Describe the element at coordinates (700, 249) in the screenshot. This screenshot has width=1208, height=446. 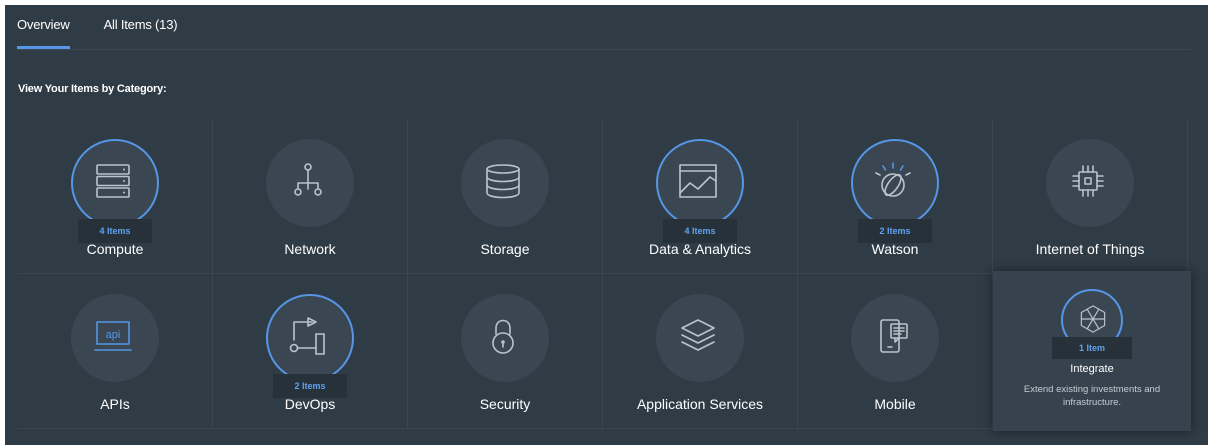
I see `category-label: Data & Analytics` at that location.